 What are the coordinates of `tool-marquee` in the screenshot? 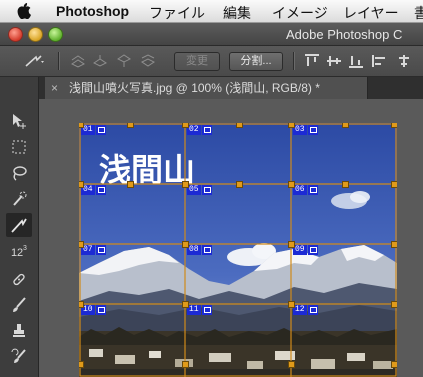 It's located at (19, 147).